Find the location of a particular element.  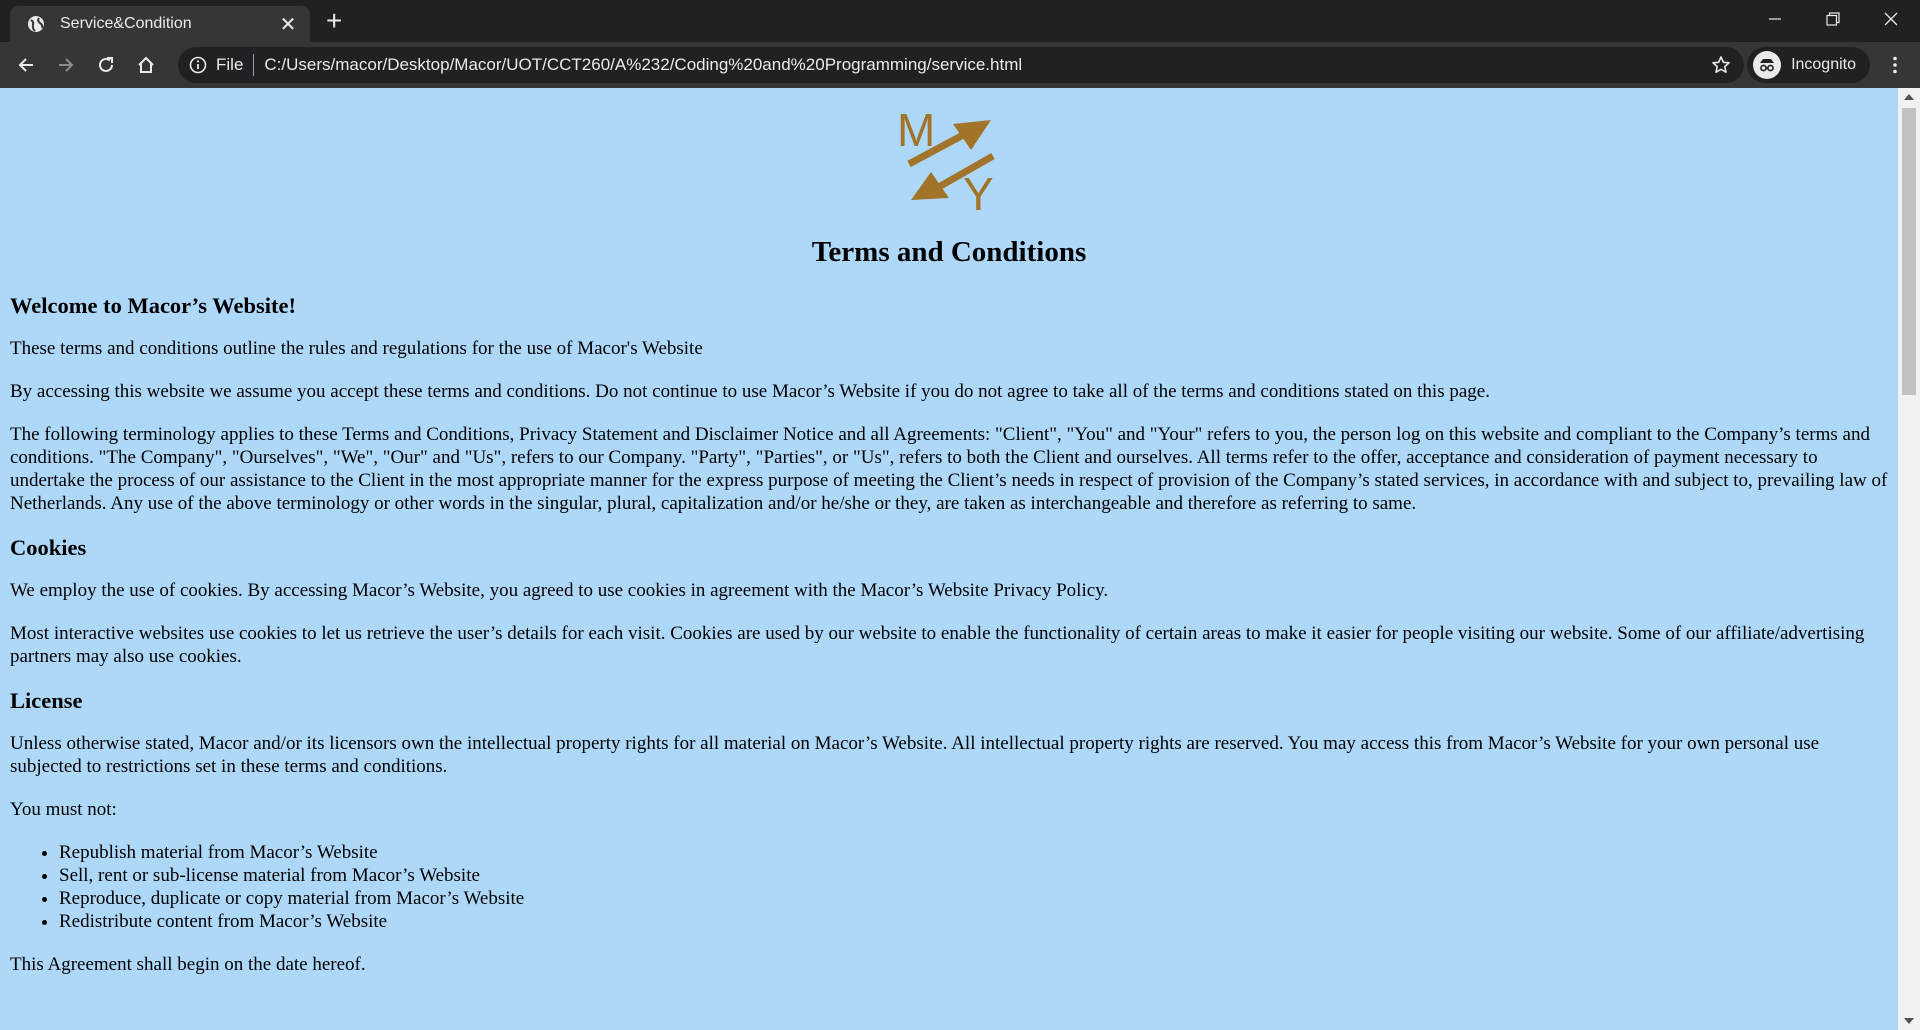

globe-icon is located at coordinates (36, 24).